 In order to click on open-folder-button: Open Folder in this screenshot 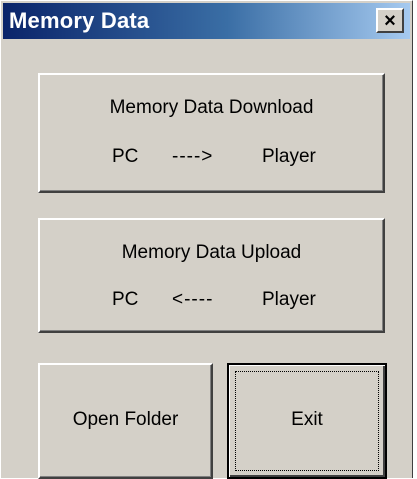, I will do `click(125, 421)`.